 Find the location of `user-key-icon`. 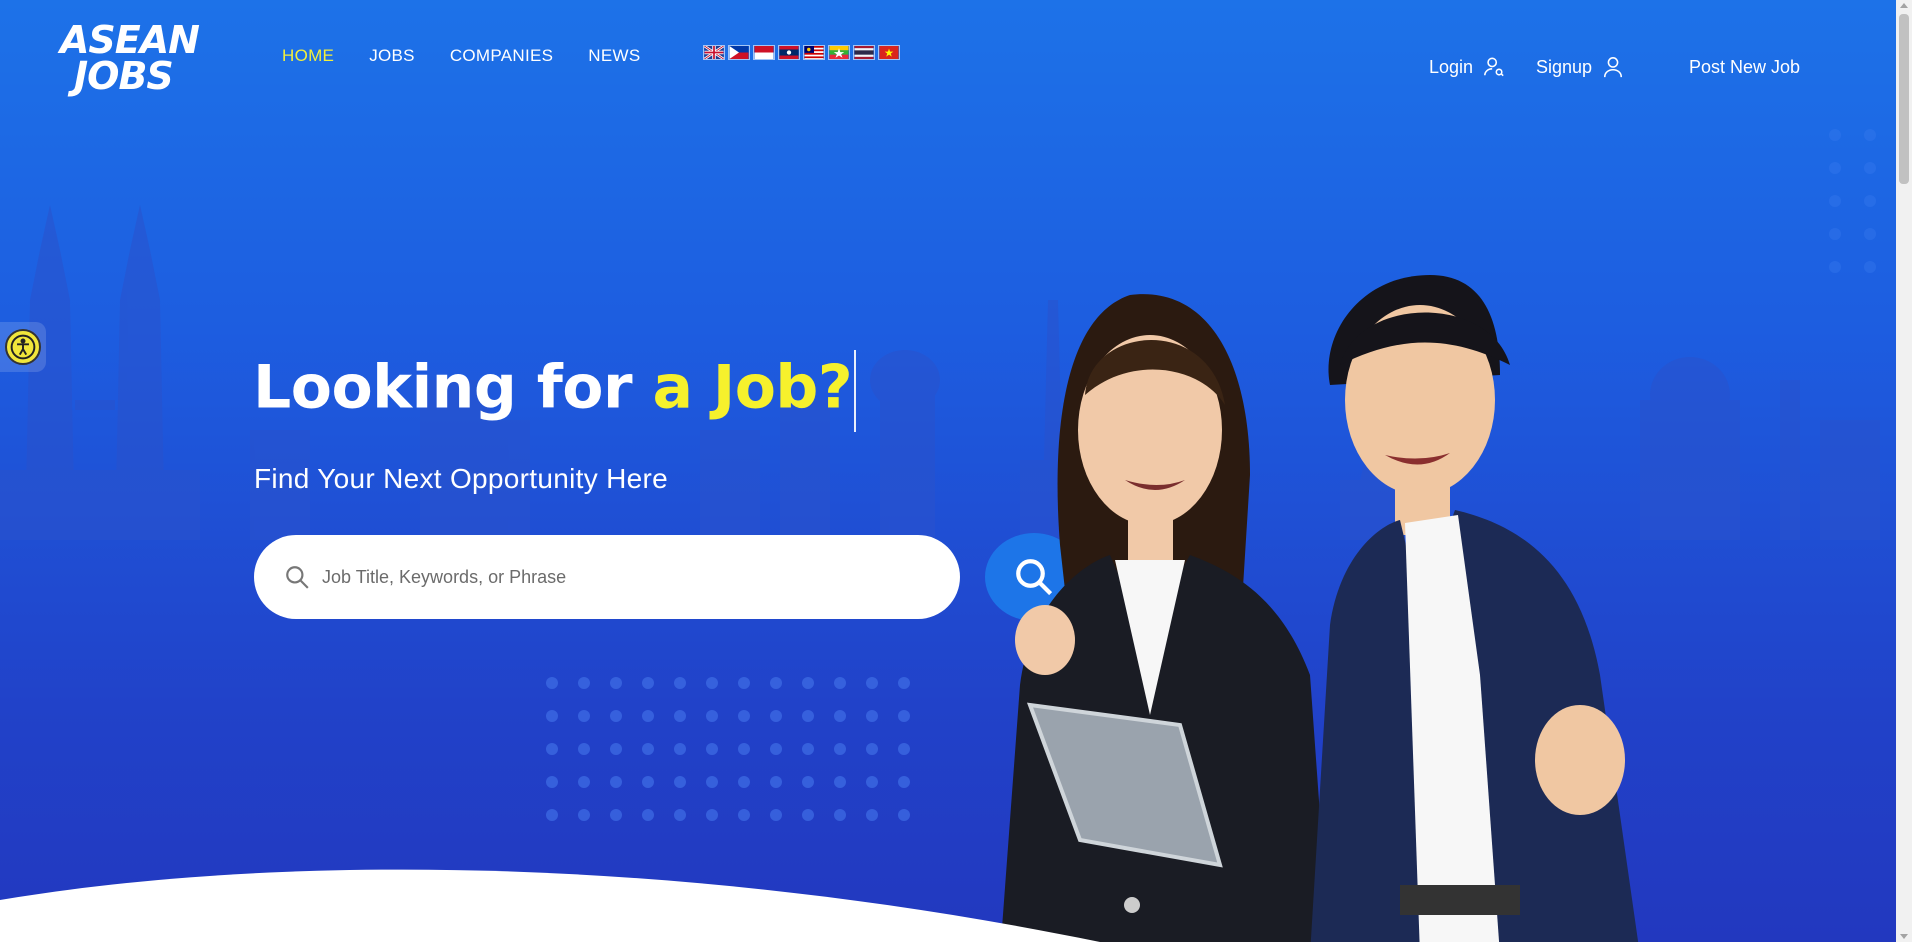

user-key-icon is located at coordinates (1494, 67).